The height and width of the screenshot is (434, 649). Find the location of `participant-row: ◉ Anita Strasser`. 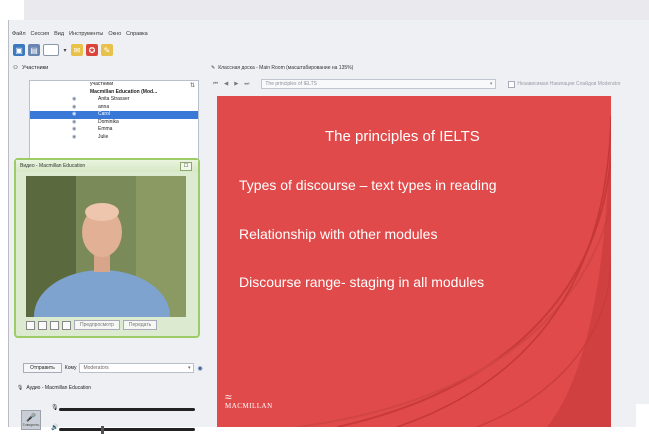

participant-row: ◉ Anita Strasser is located at coordinates (114, 100).